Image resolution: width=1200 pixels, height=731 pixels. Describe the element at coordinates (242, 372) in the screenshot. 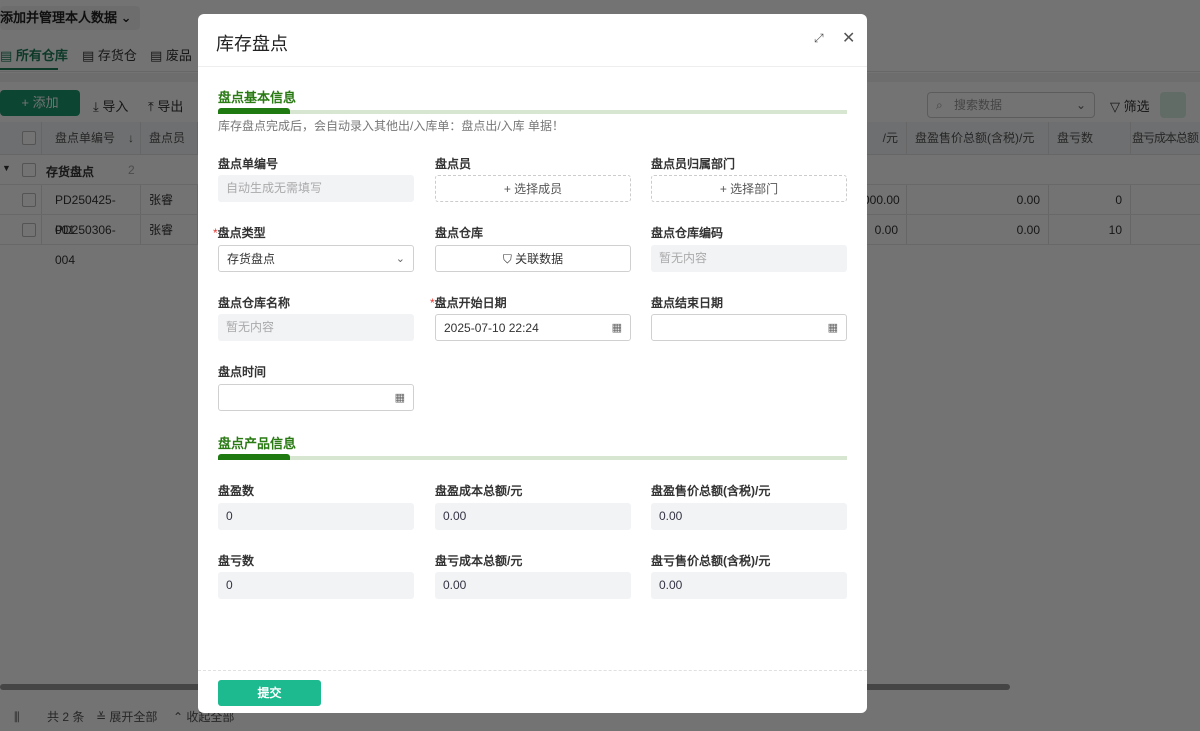

I see `time-label: 盘点时间` at that location.